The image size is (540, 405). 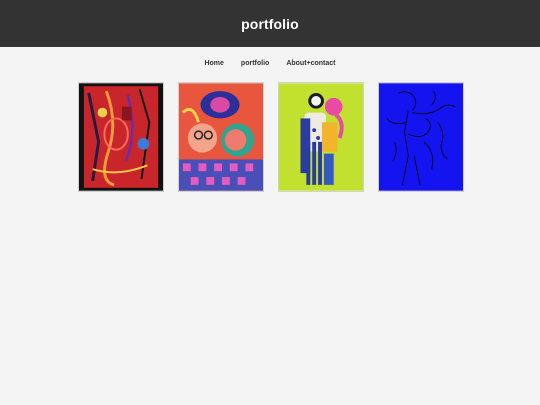 What do you see at coordinates (213, 63) in the screenshot?
I see `nav-link-home: Home` at bounding box center [213, 63].